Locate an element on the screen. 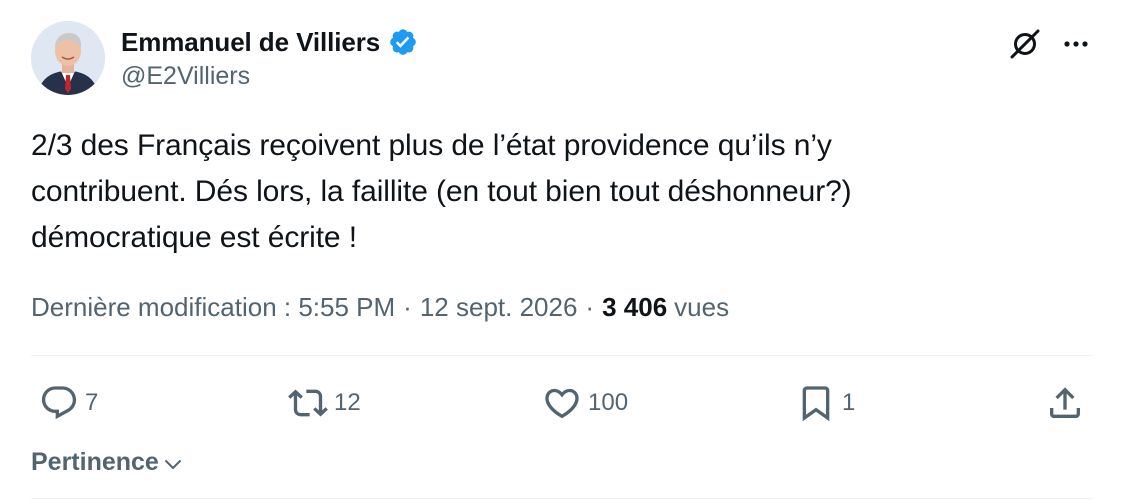 This screenshot has height=500, width=1123. edited-timestamp: Dernière modification : 5:55 PM is located at coordinates (213, 307).